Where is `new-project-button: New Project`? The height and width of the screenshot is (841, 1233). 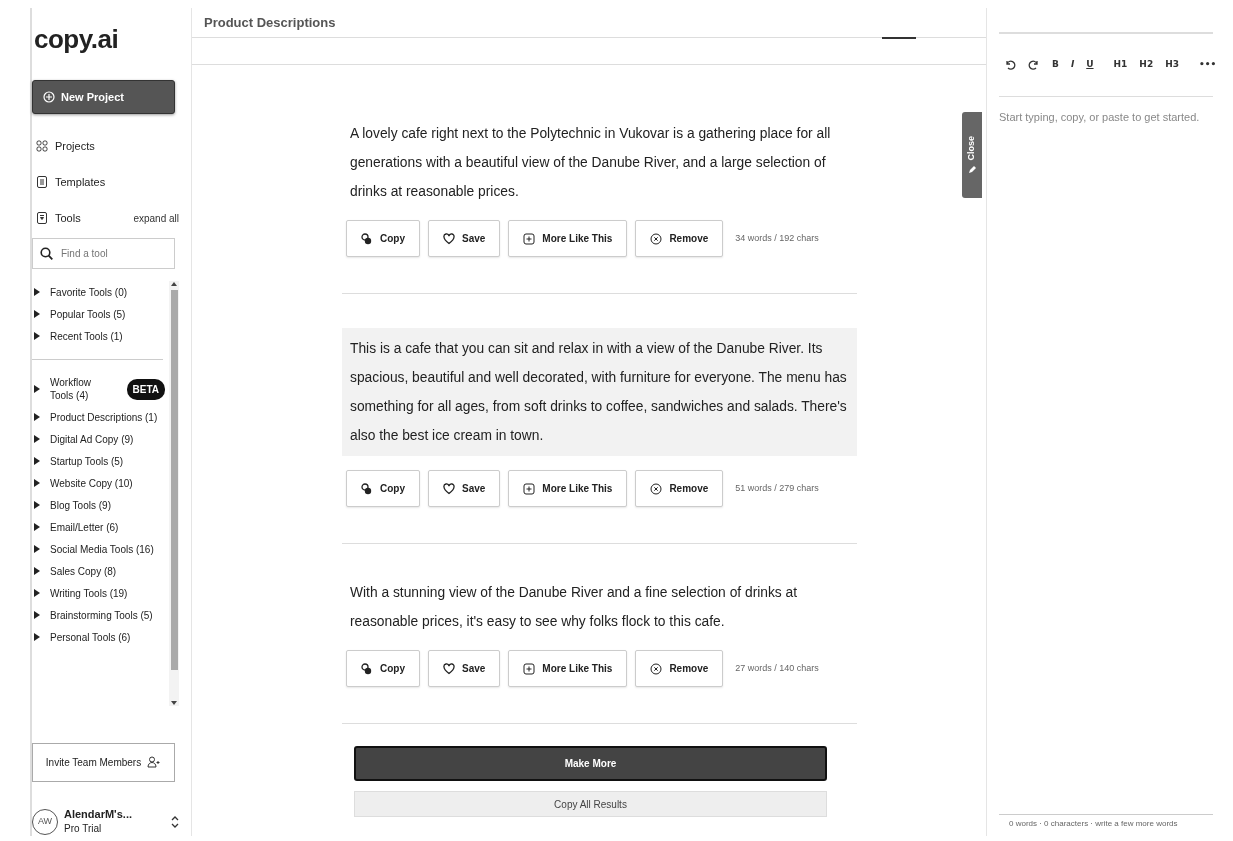
new-project-button: New Project is located at coordinates (103, 97).